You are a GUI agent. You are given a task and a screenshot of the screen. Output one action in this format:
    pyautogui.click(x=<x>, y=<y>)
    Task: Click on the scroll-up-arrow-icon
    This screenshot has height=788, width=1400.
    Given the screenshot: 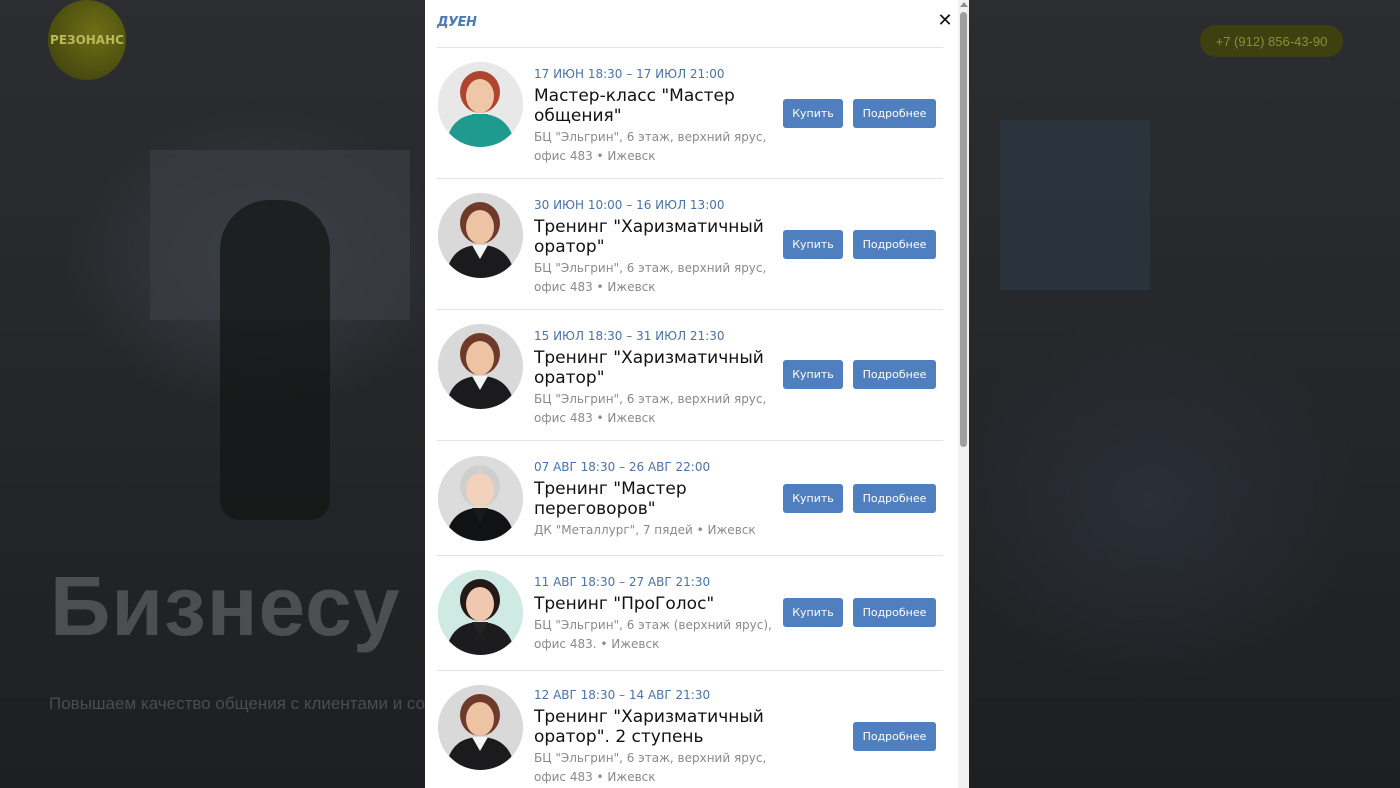 What is the action you would take?
    pyautogui.click(x=964, y=4)
    